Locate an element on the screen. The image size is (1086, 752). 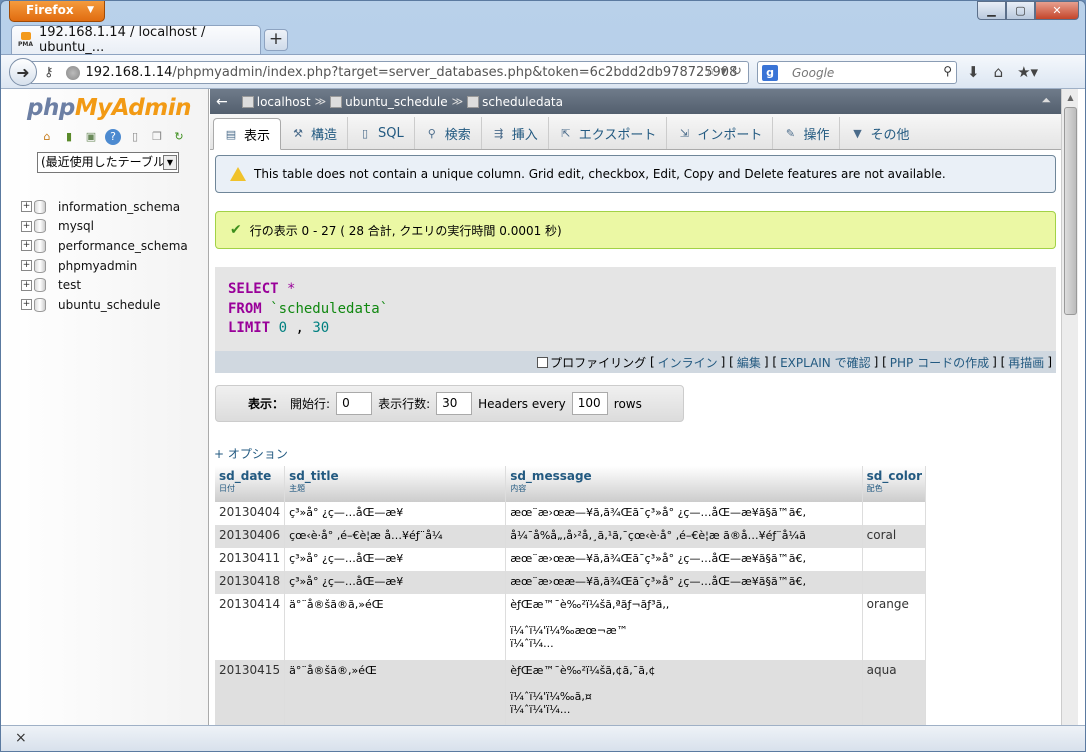
search-bar: g Google ⚲ is located at coordinates (857, 72).